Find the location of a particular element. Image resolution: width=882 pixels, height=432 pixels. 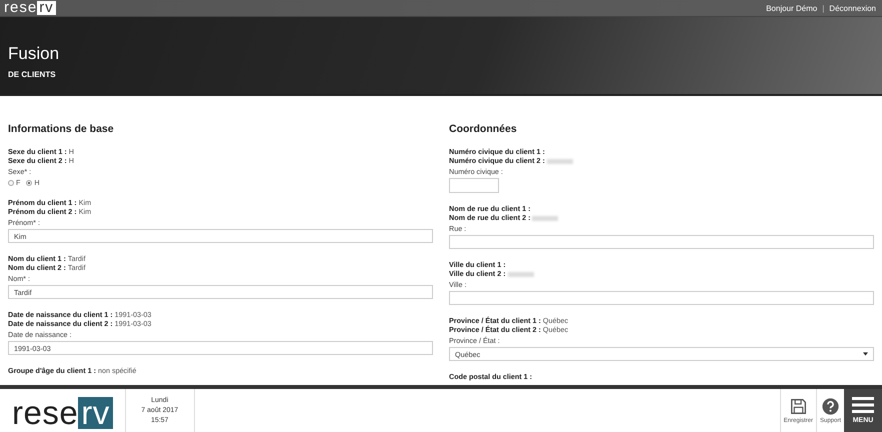

page-subtitle: DE CLIENTS is located at coordinates (32, 74).